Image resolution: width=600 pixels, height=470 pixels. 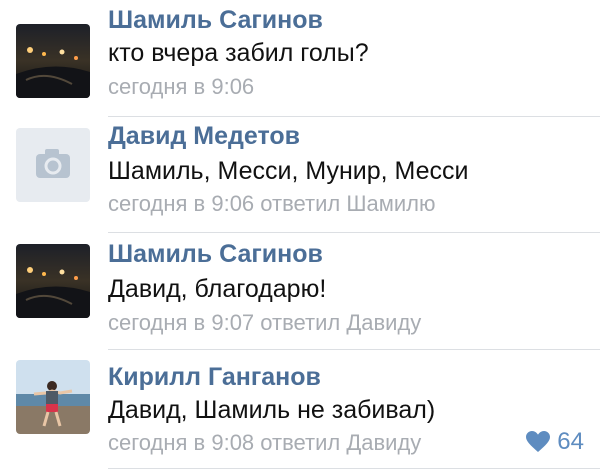 What do you see at coordinates (272, 203) in the screenshot?
I see `comment-meta: сегодня в 9:06 ответил Шамилю` at bounding box center [272, 203].